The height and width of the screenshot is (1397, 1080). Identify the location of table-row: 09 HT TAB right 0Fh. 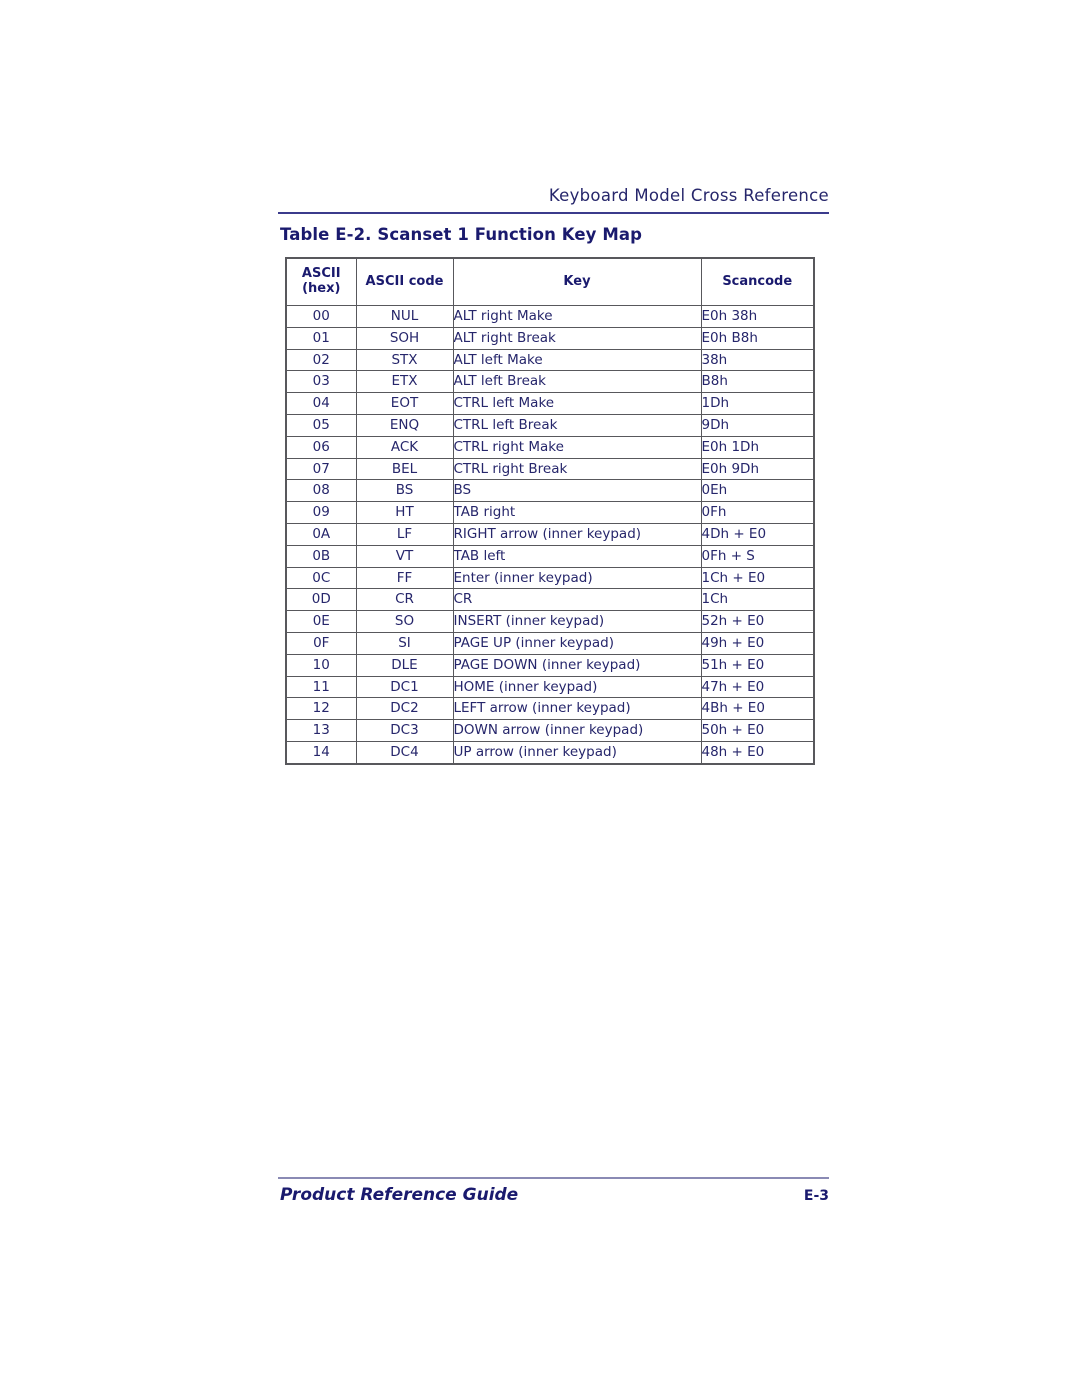
(550, 512).